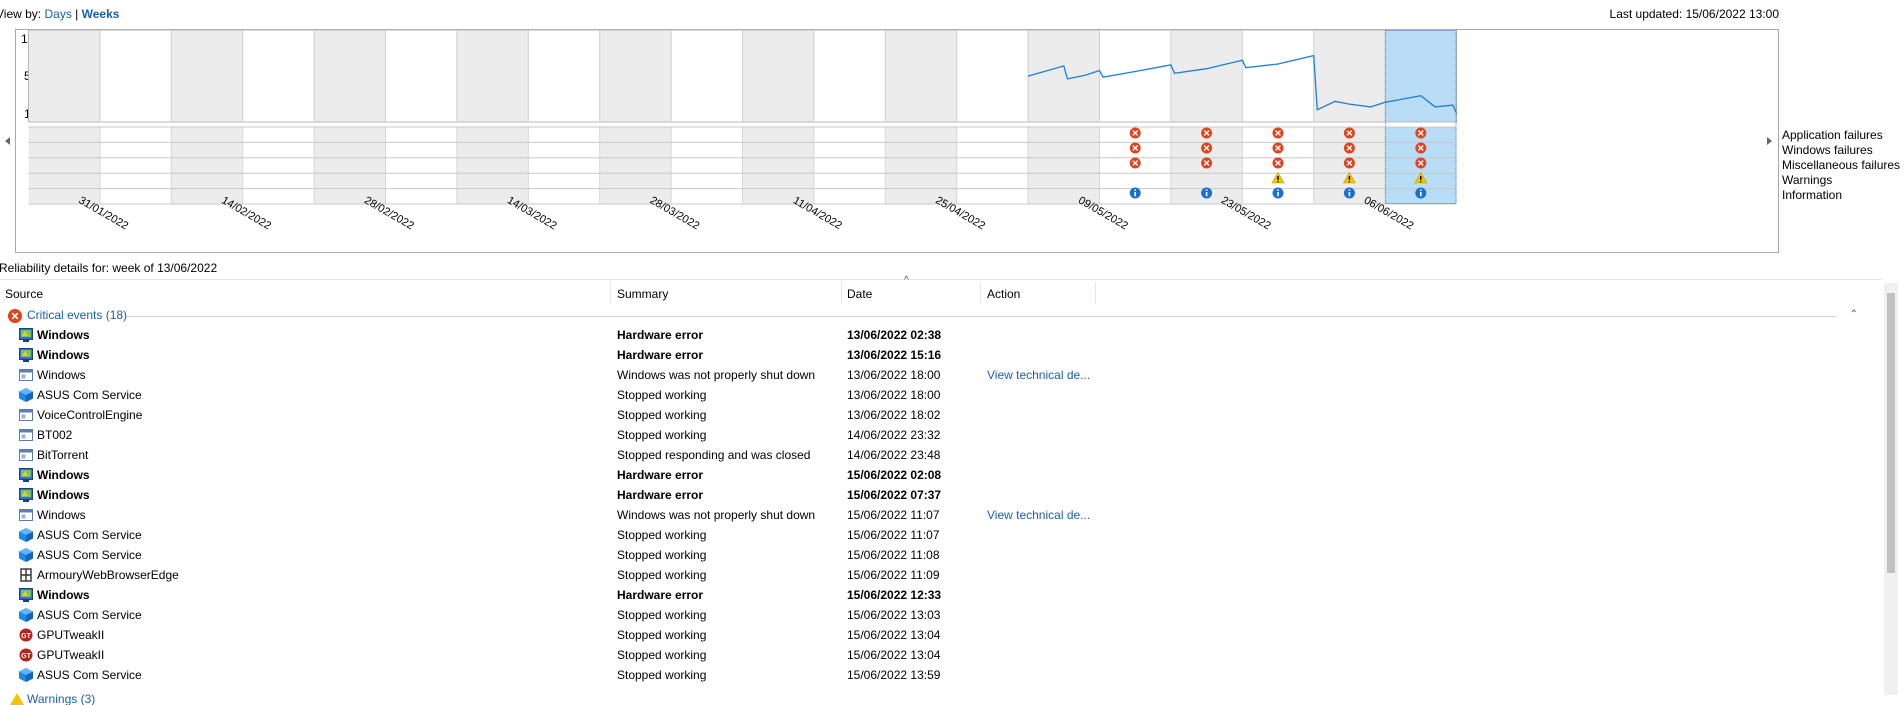 Image resolution: width=1904 pixels, height=705 pixels. Describe the element at coordinates (550, 435) in the screenshot. I see `event-row: BT002 Stopped working 14/06/2022 23:32` at that location.